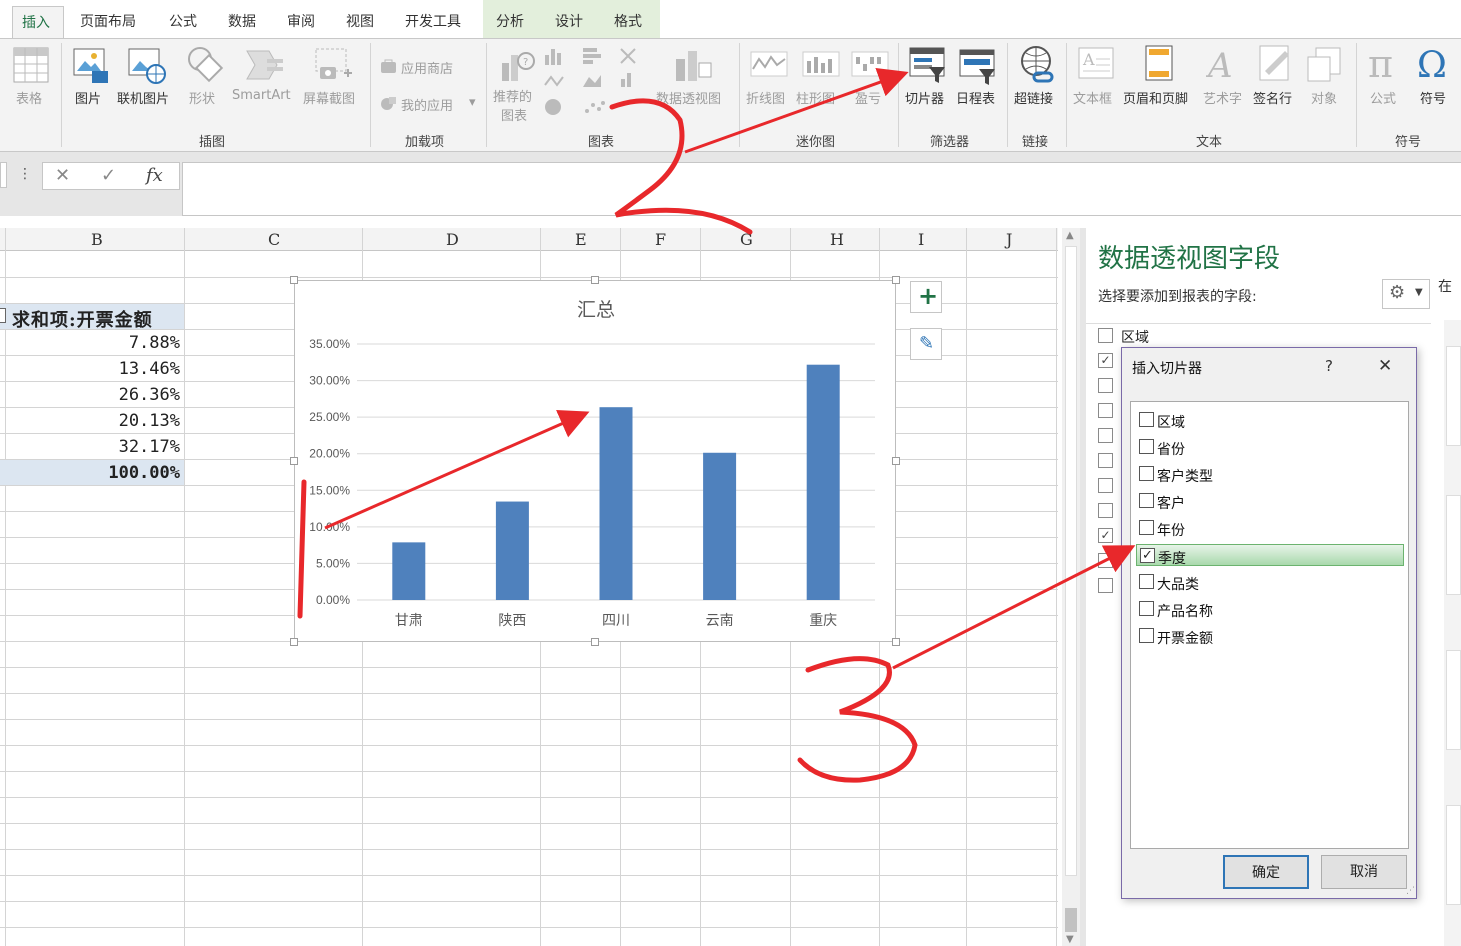  What do you see at coordinates (452, 239) in the screenshot?
I see `column-header-d: D` at bounding box center [452, 239].